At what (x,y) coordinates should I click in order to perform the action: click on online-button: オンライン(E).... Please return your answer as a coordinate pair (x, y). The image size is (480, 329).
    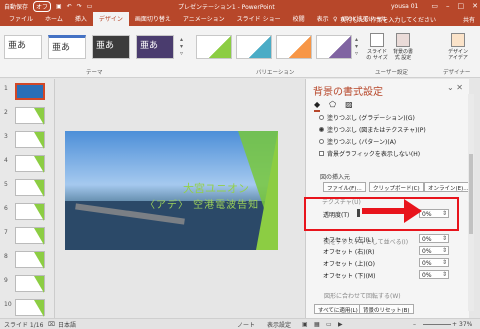
    Looking at the image, I should click on (448, 187).